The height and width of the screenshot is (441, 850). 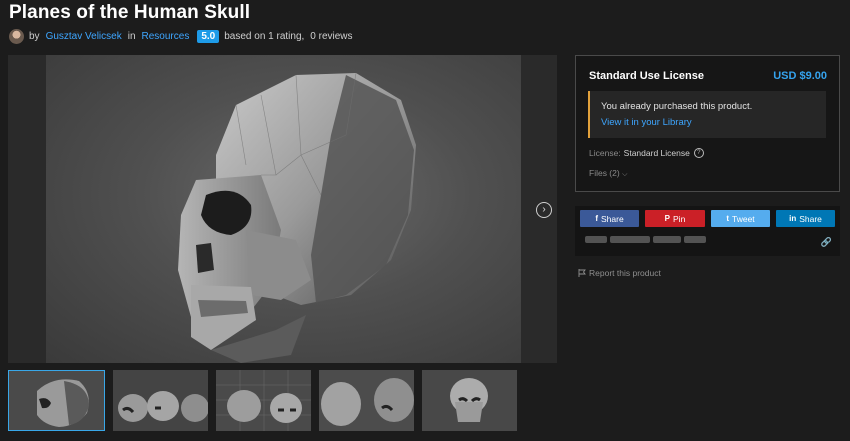 I want to click on next-image-button: ›, so click(x=544, y=210).